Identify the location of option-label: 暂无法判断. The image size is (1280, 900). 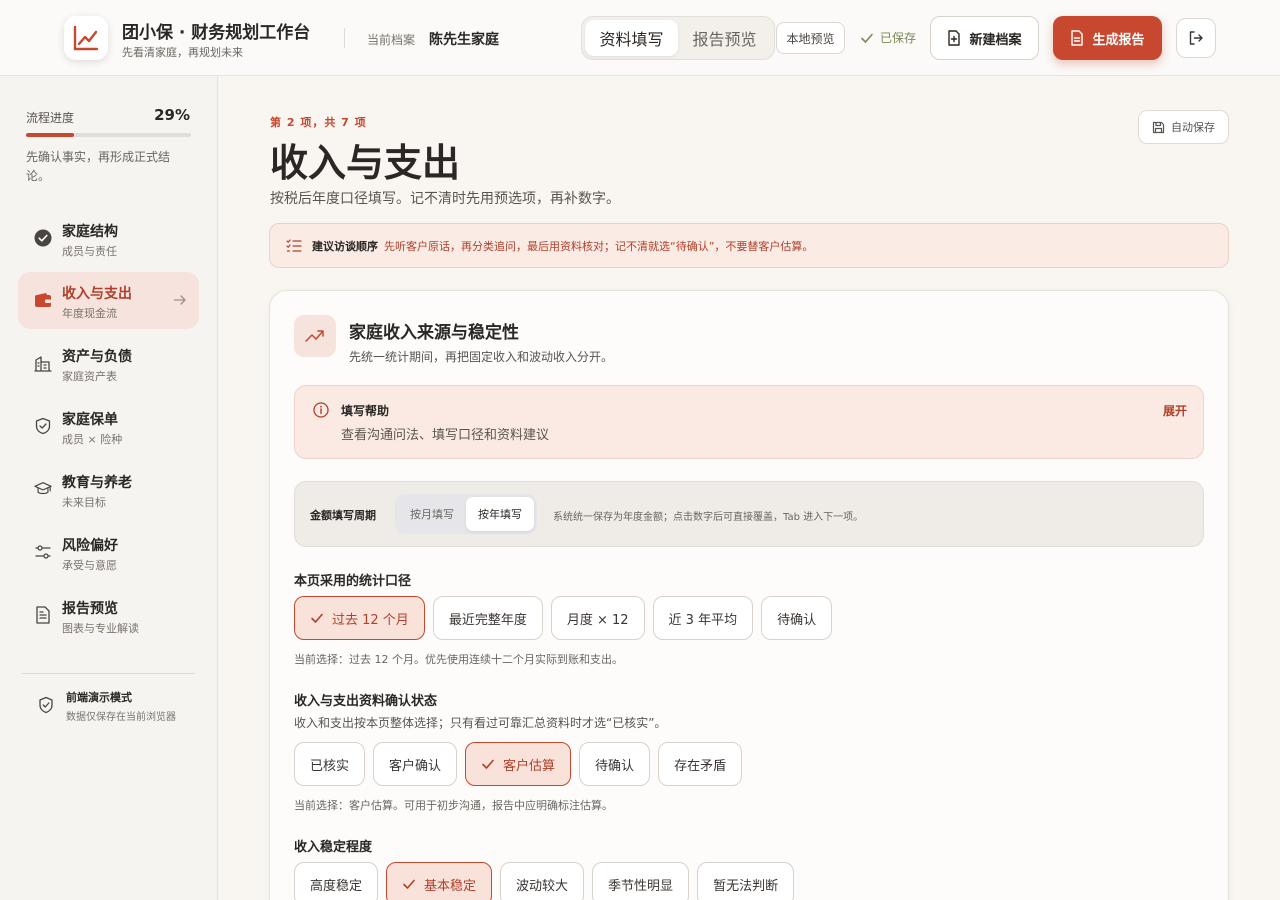
(746, 886).